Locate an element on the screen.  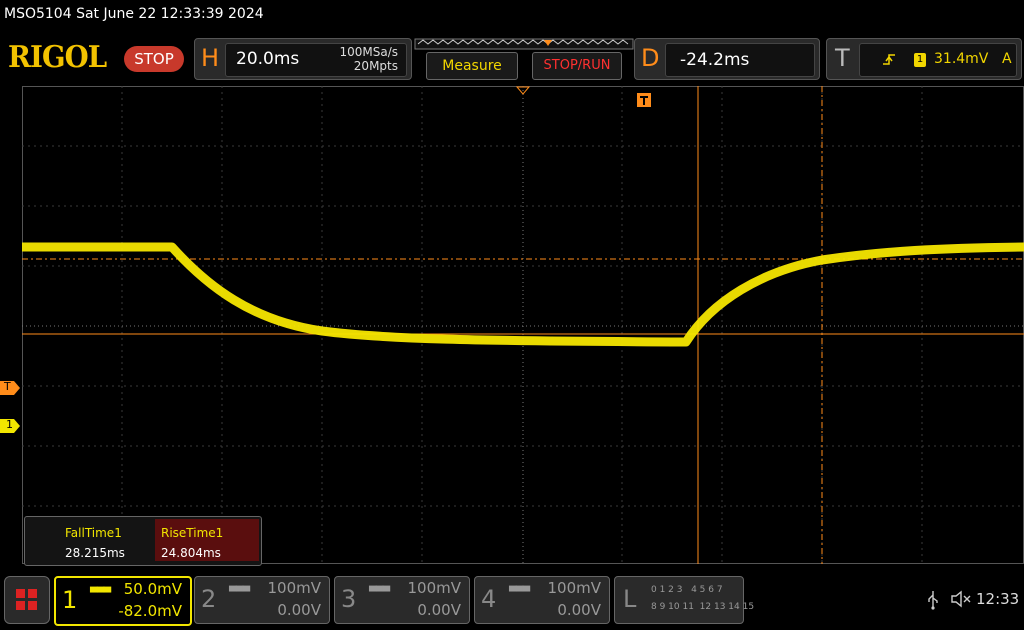
waveform-overview-bar is located at coordinates (525, 45).